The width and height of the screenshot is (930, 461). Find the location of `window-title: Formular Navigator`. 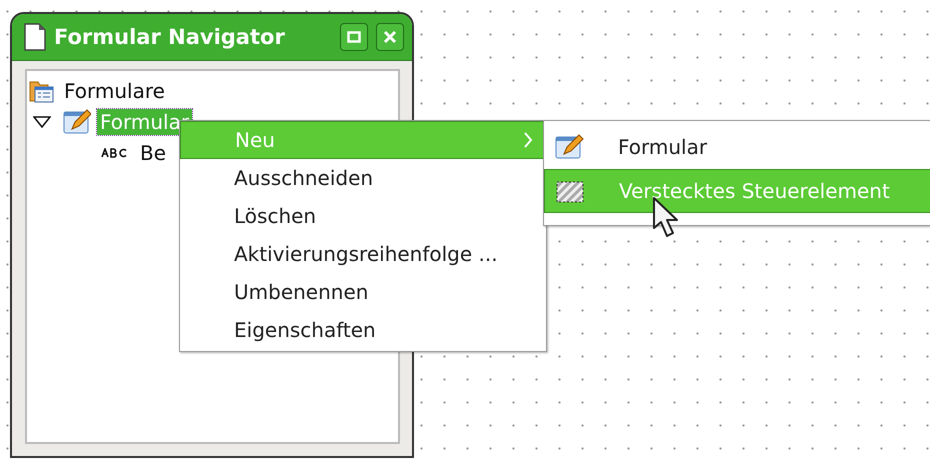

window-title: Formular Navigator is located at coordinates (170, 37).